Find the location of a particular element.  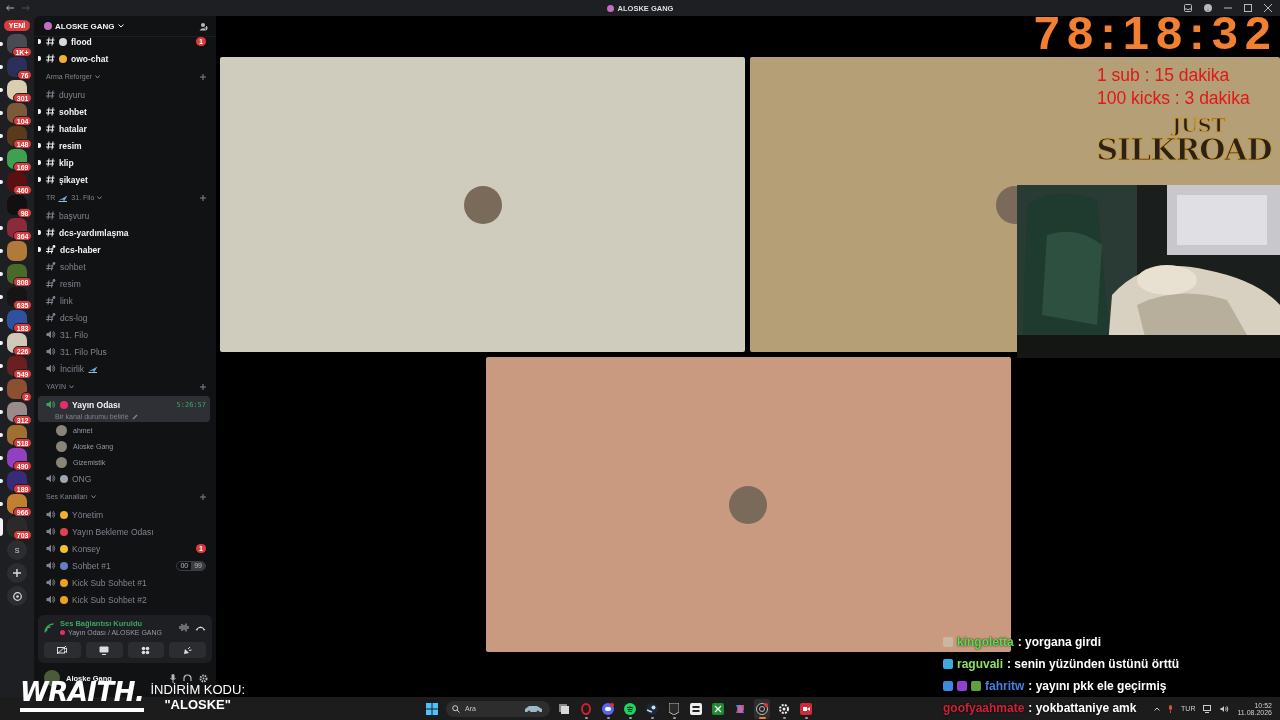

activity-icon is located at coordinates (146, 650).